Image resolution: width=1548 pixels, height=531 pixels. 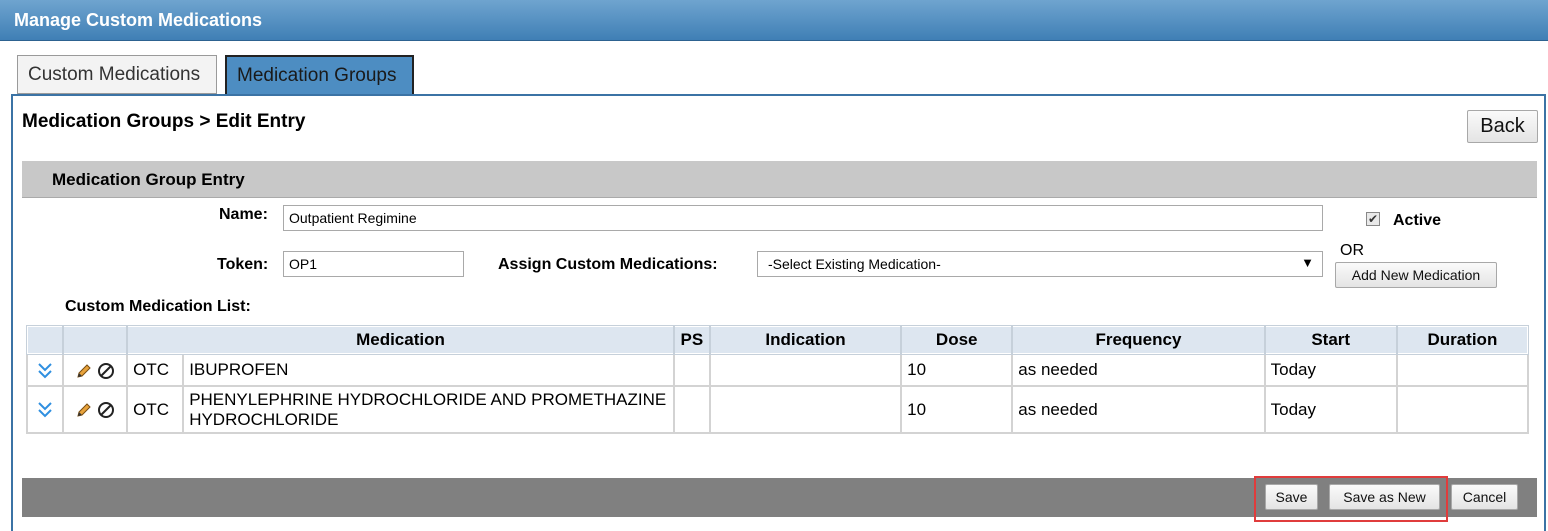 I want to click on cancel-button: Cancel, so click(x=1484, y=497).